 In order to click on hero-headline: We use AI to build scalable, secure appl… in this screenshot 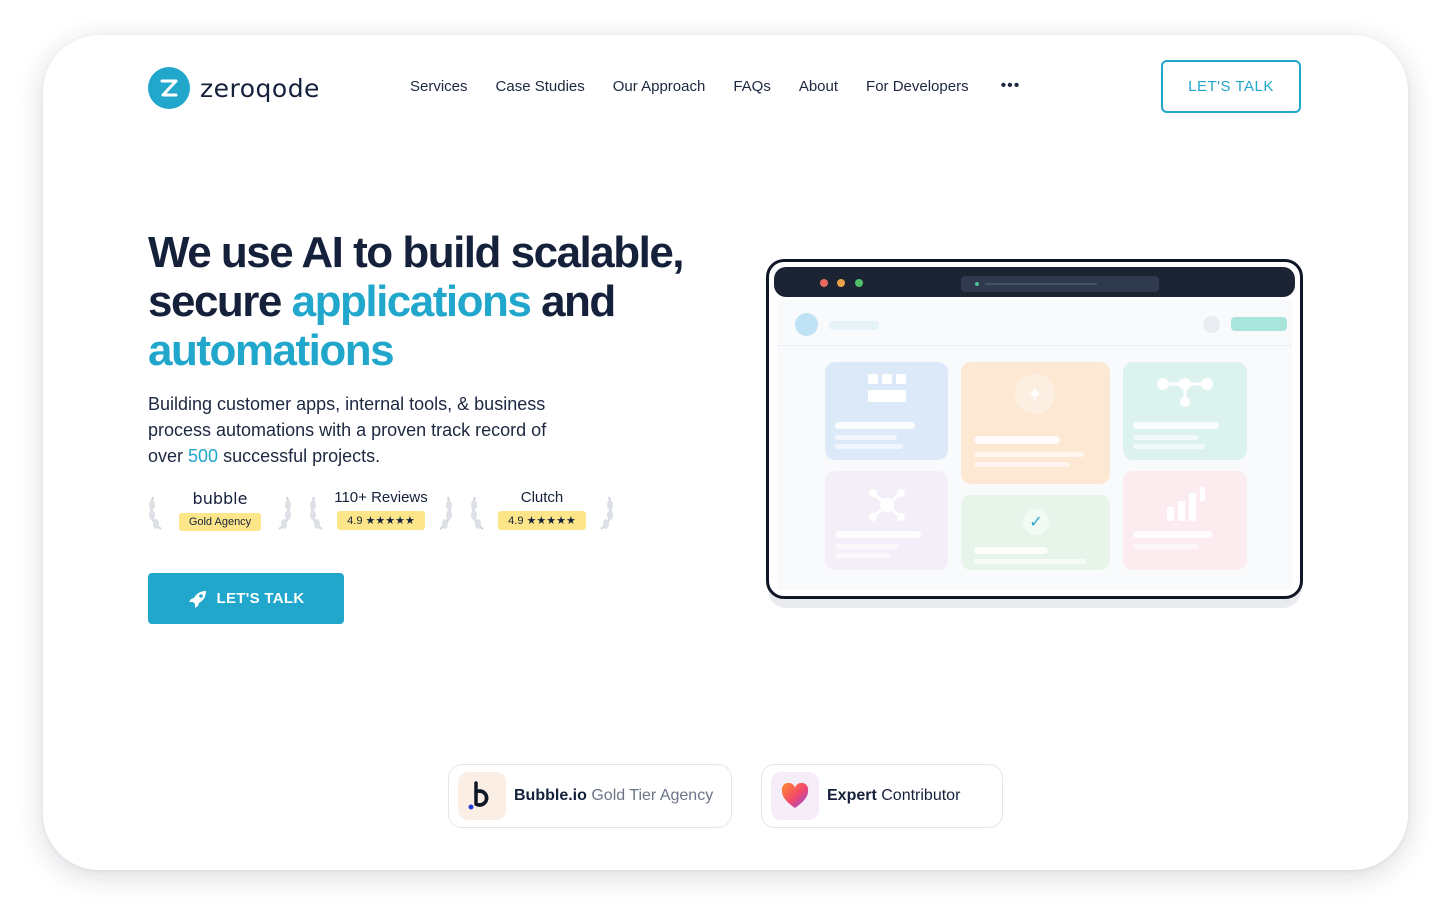, I will do `click(416, 301)`.